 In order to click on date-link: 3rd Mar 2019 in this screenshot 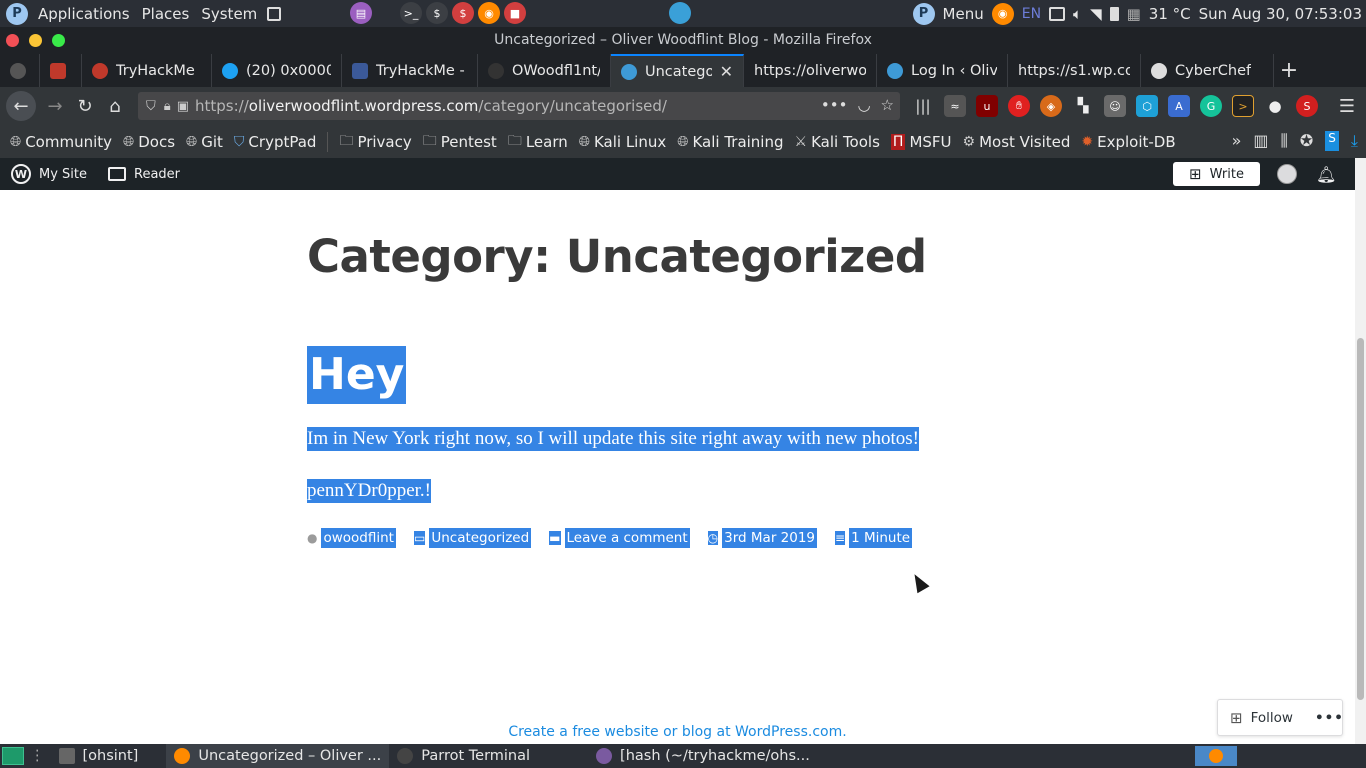, I will do `click(770, 538)`.